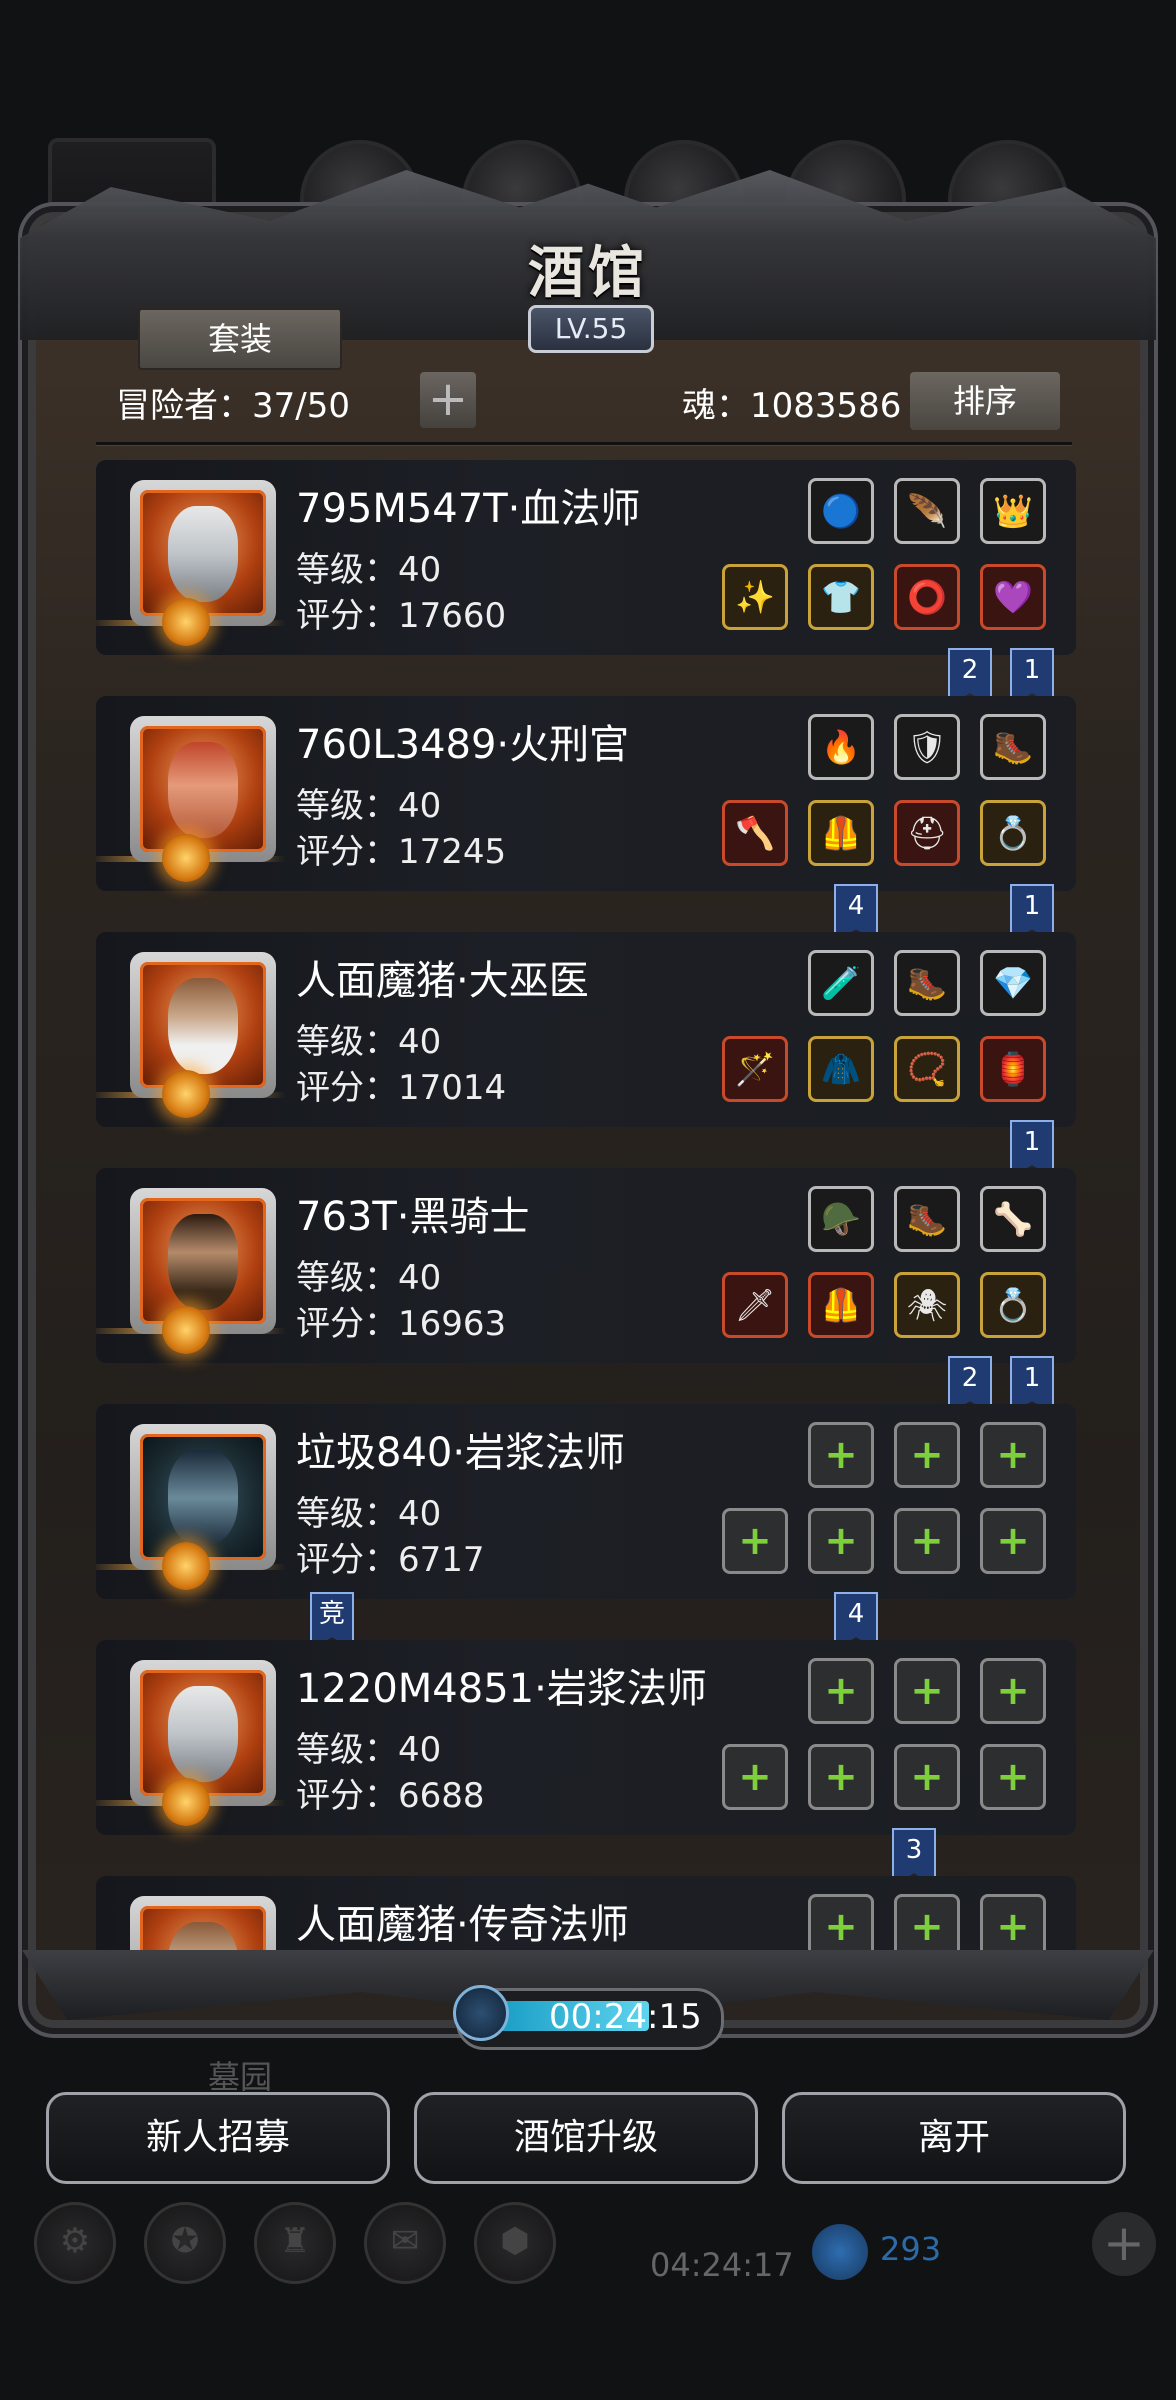 This screenshot has width=1176, height=2400. Describe the element at coordinates (841, 511) in the screenshot. I see `orb-icon: 🔵` at that location.